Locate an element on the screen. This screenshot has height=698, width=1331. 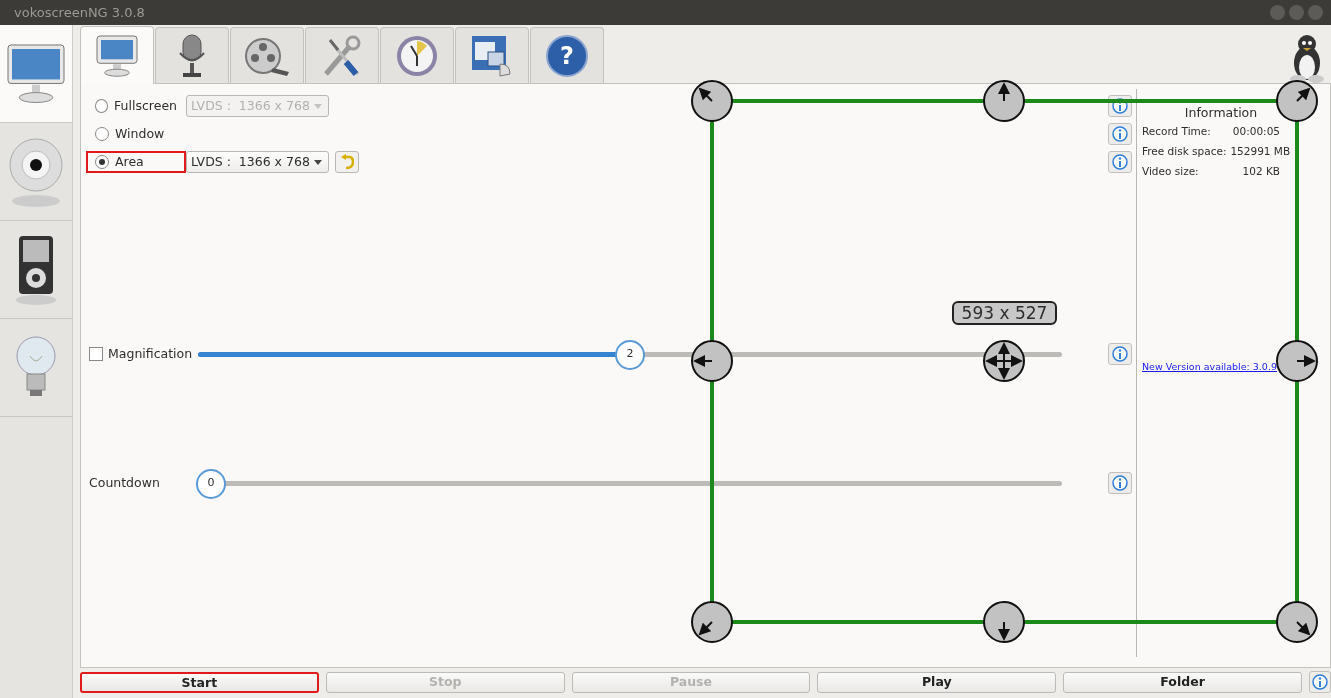
microphone-icon is located at coordinates (192, 55).